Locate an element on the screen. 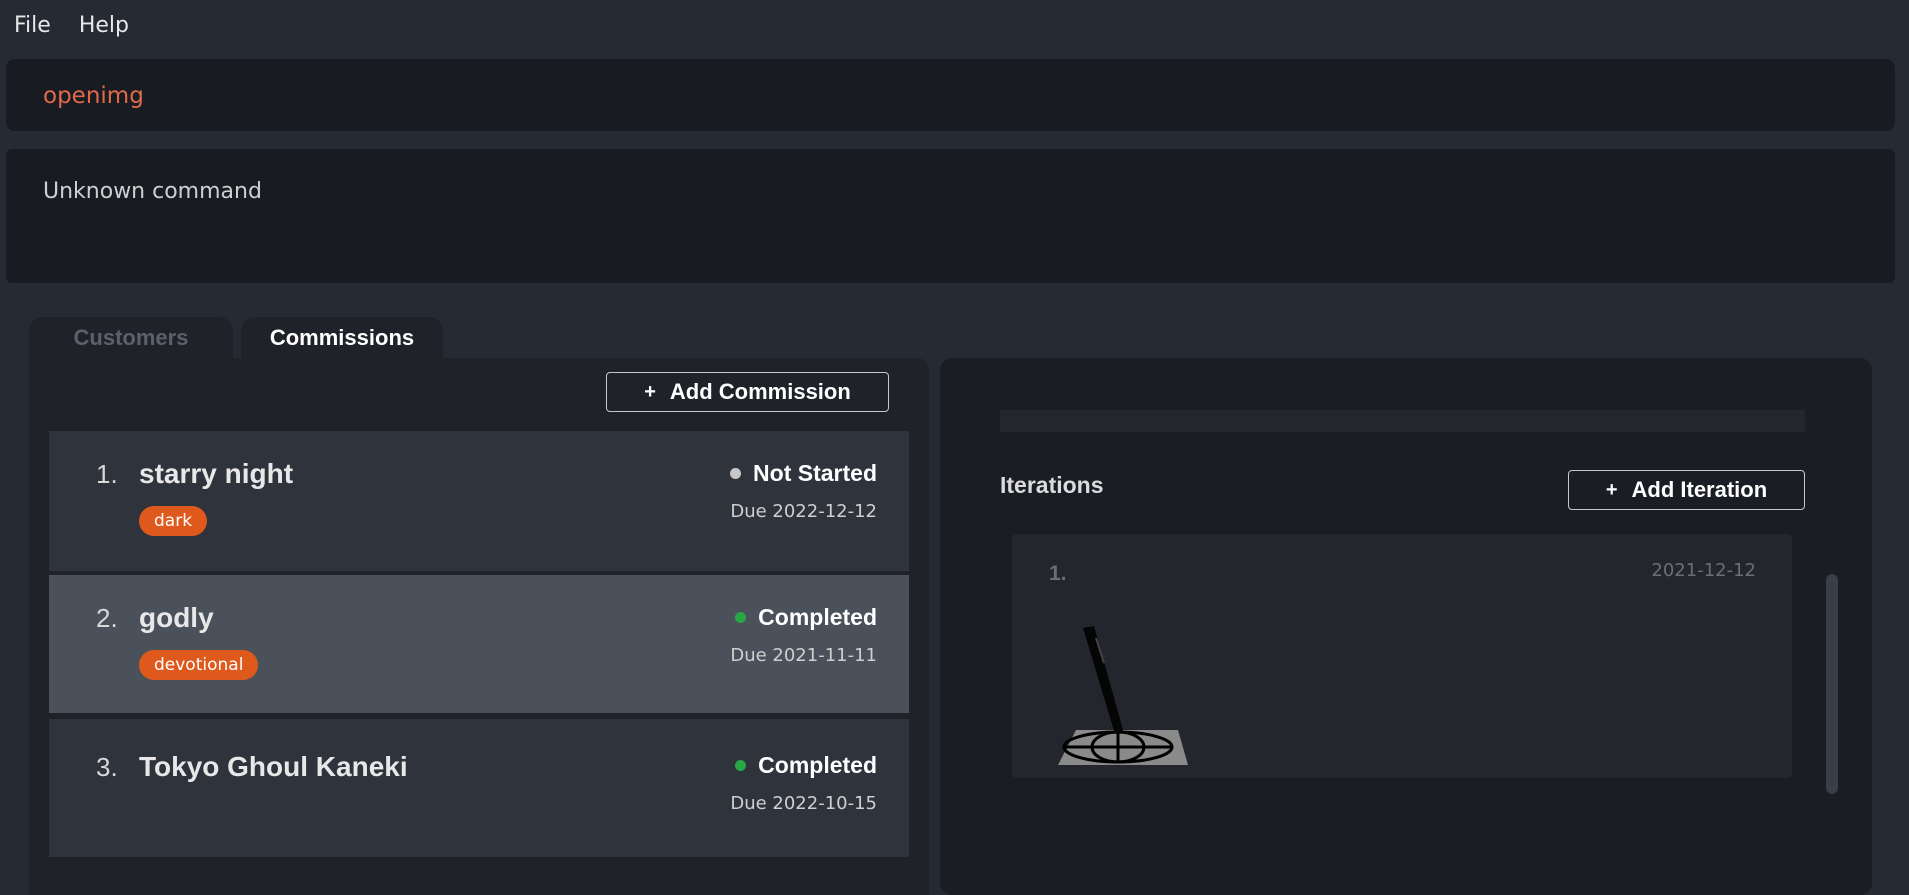  command-box: openimg is located at coordinates (950, 95).